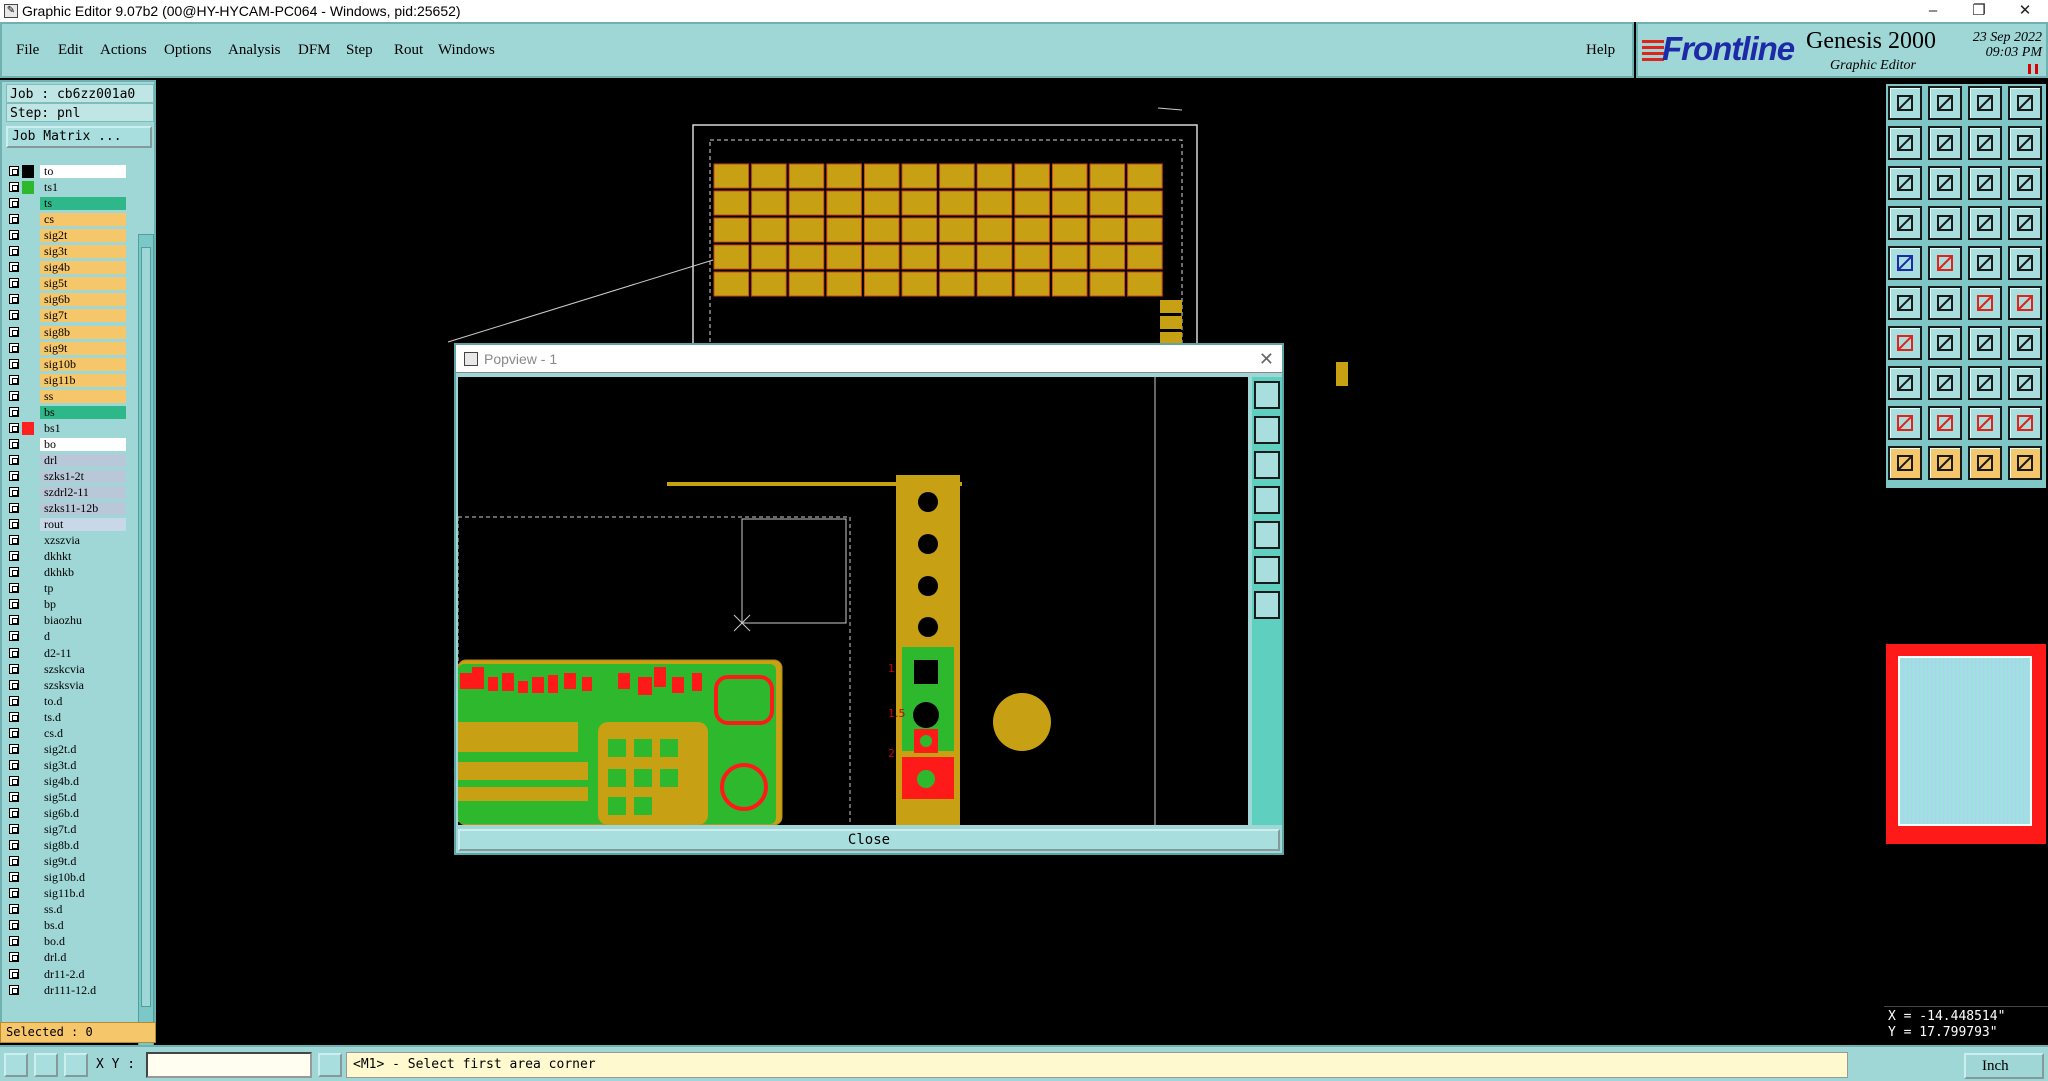  I want to click on pointer2-icon, so click(1945, 463).